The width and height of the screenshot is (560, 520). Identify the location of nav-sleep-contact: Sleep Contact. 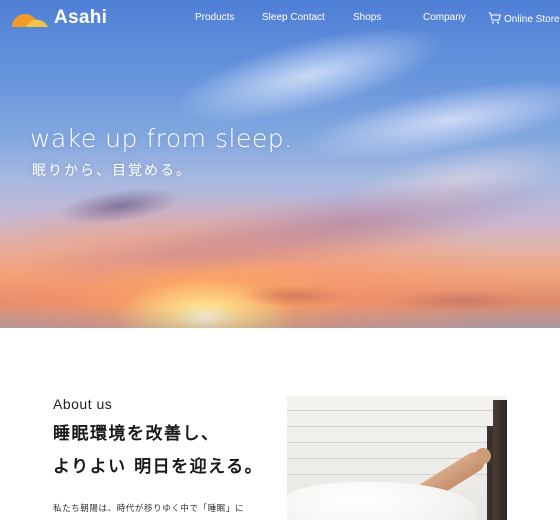
(293, 17).